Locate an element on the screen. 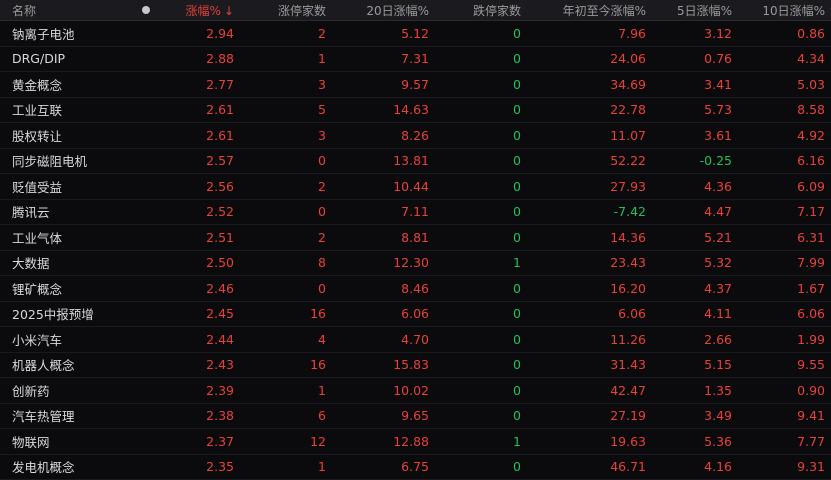 This screenshot has height=480, width=831. change-5d-cell: 0.76 is located at coordinates (695, 58).